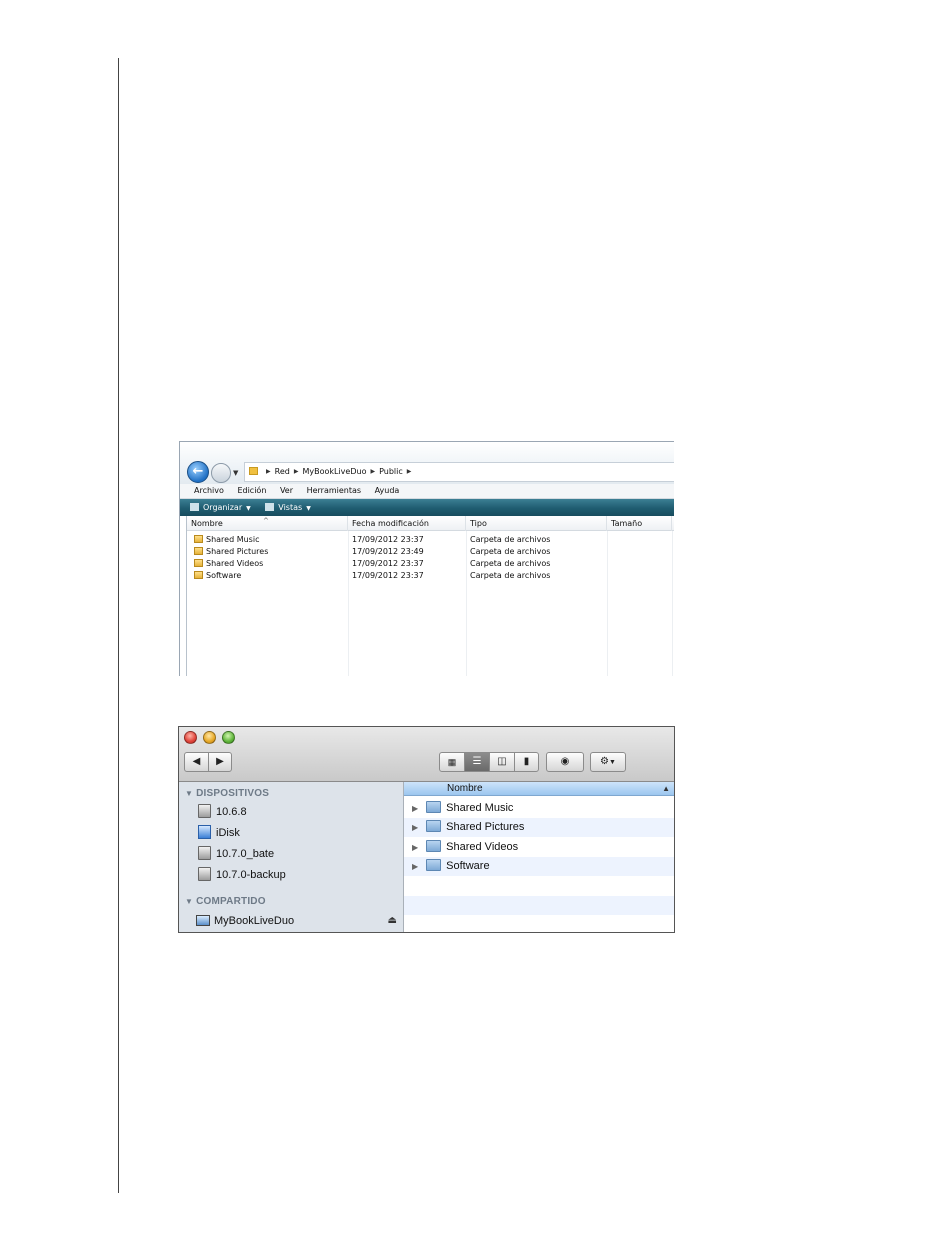  Describe the element at coordinates (270, 507) in the screenshot. I see `views-icon` at that location.